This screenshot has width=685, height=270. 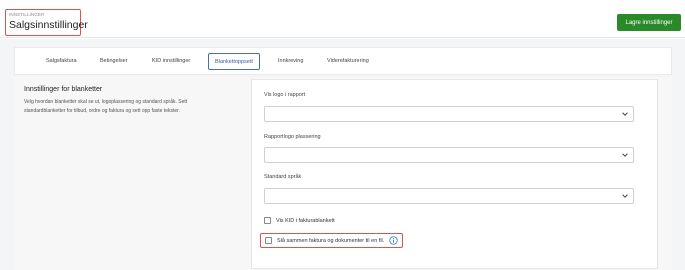 What do you see at coordinates (393, 240) in the screenshot?
I see `info-icon` at bounding box center [393, 240].